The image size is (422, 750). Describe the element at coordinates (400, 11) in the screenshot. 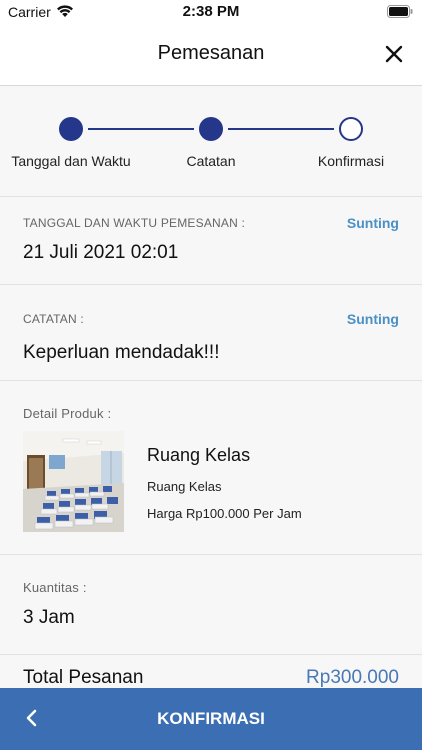

I see `battery-icon` at that location.